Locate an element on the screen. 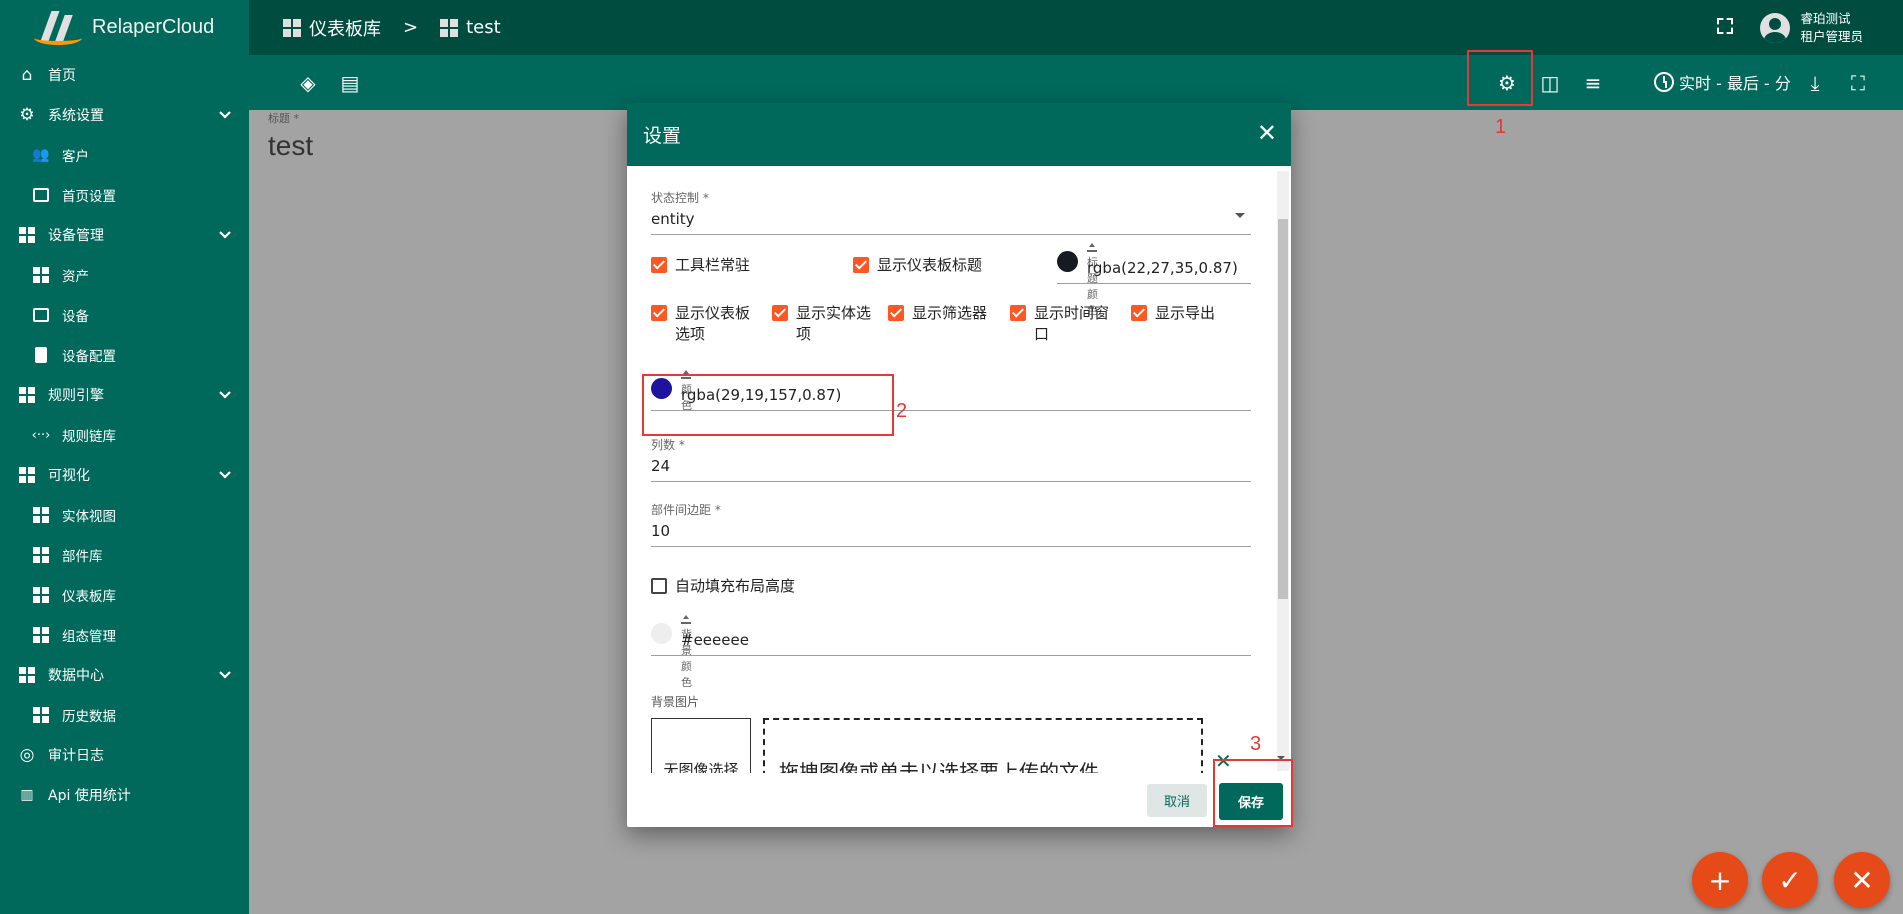 The height and width of the screenshot is (914, 1903). breadcrumb-label: test is located at coordinates (483, 27).